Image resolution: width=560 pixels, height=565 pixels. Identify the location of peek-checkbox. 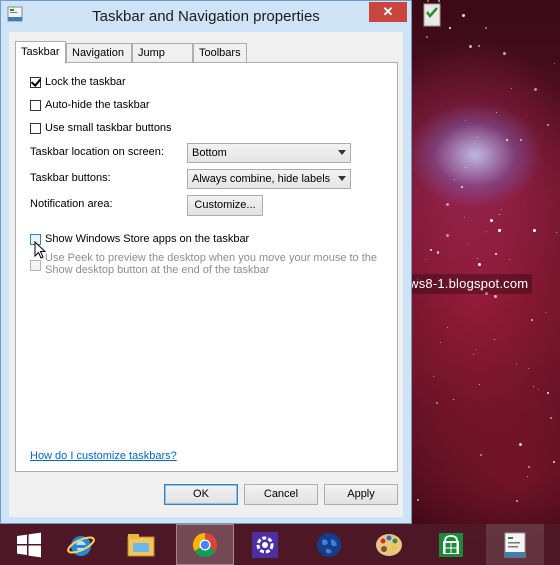
(35, 265).